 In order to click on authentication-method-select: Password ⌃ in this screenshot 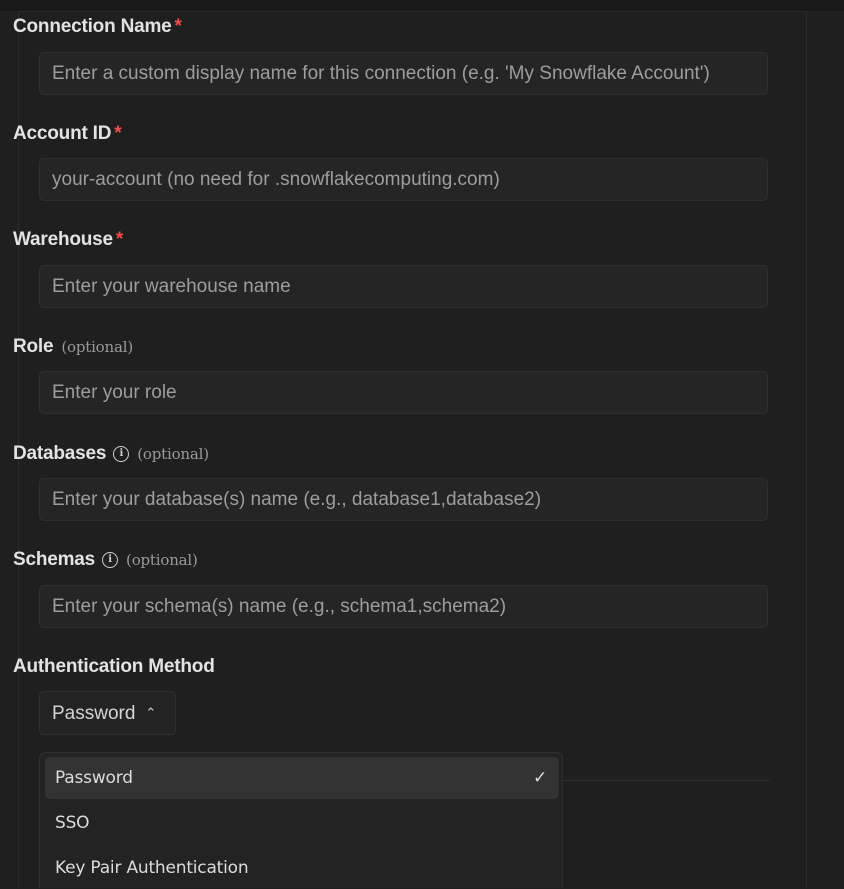, I will do `click(107, 713)`.